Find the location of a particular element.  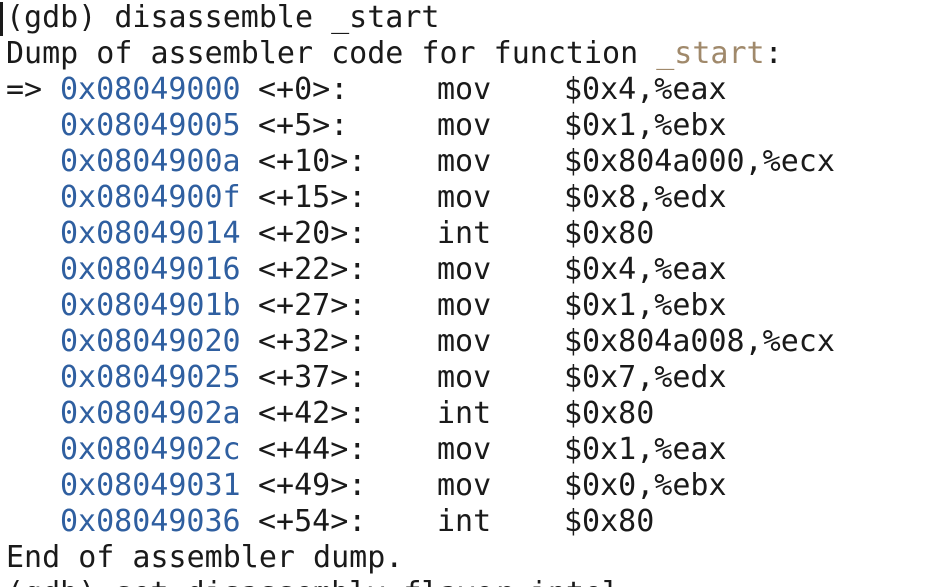

current-marker: => is located at coordinates (24, 89).